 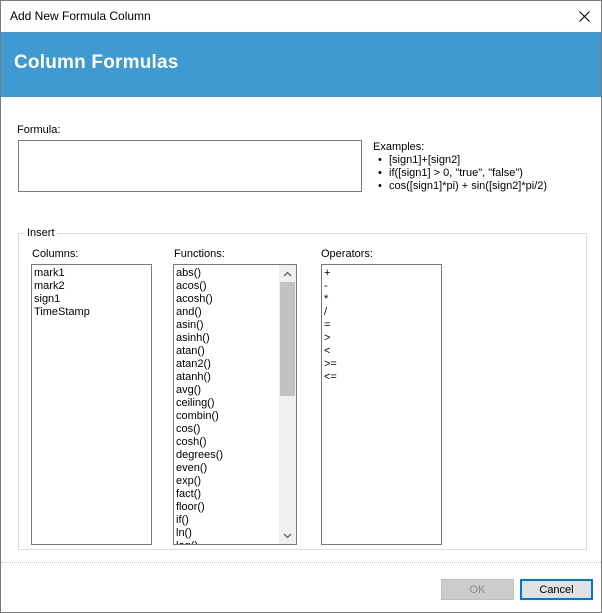 What do you see at coordinates (381, 404) in the screenshot?
I see `operators-listbox: + - * / = > < >= <=` at bounding box center [381, 404].